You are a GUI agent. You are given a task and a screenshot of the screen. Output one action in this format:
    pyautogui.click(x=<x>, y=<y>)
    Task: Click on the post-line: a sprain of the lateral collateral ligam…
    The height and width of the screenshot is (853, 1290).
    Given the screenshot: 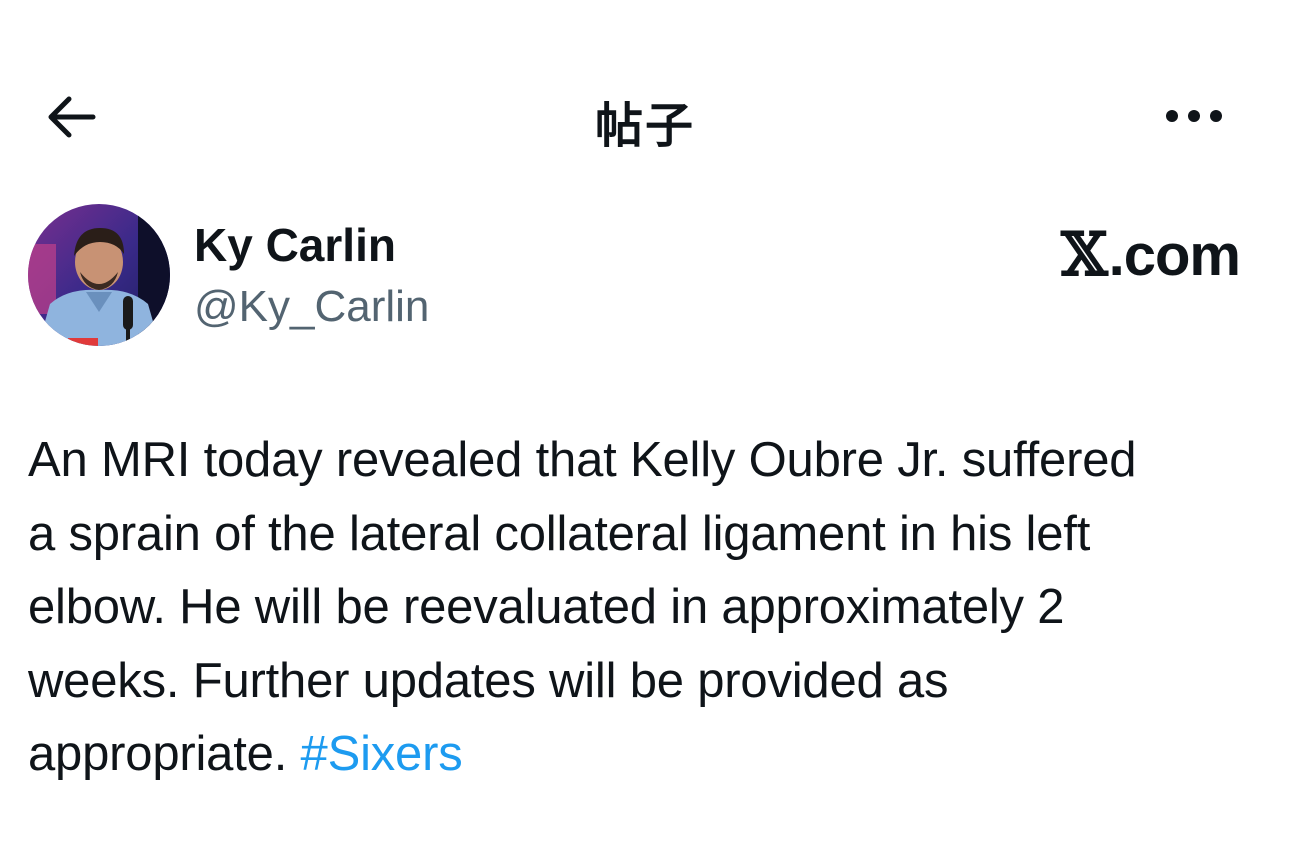 What is the action you would take?
    pyautogui.click(x=559, y=533)
    